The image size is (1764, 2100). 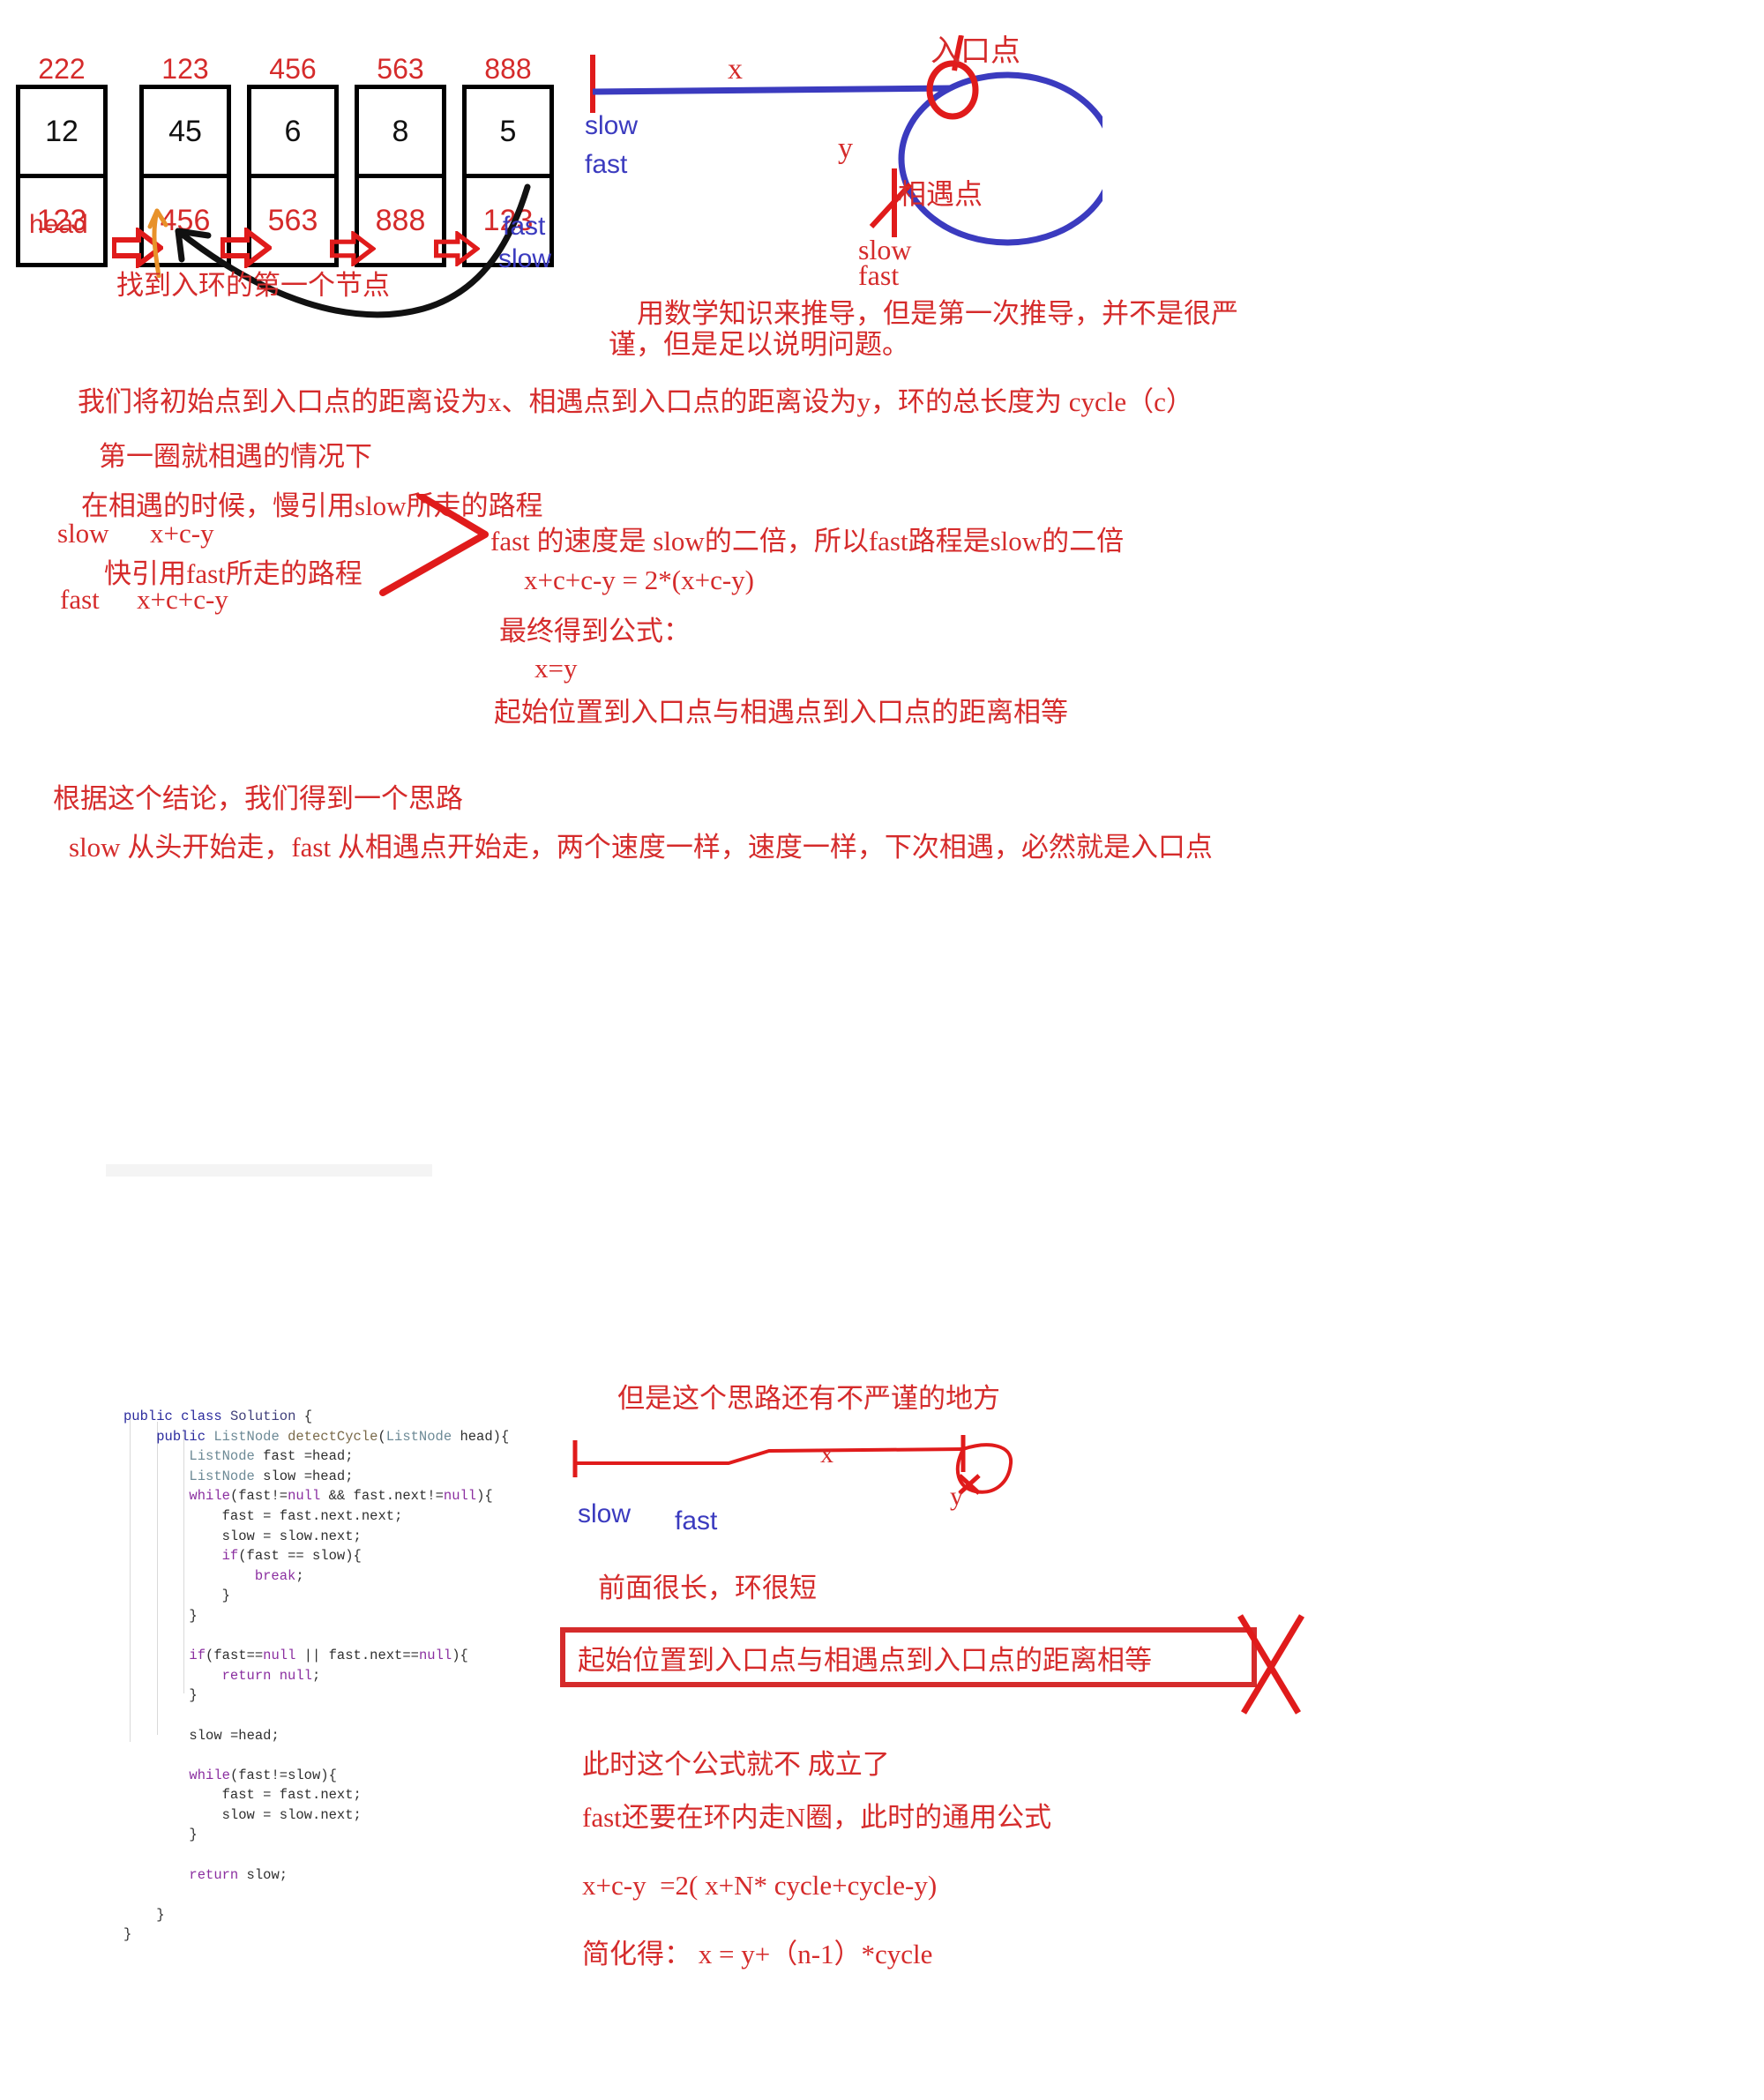 I want to click on code-line: break;, so click(x=279, y=1576).